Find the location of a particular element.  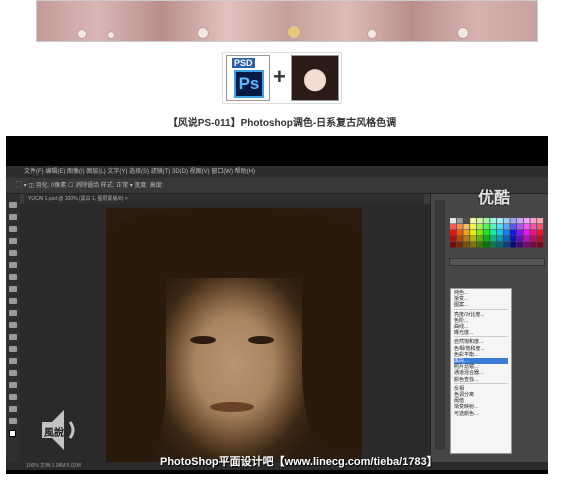

ps-toolbar is located at coordinates (13, 328).